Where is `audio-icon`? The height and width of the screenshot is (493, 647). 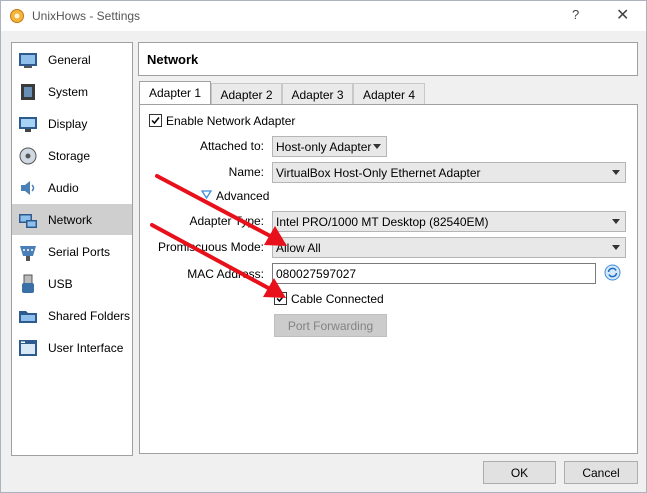 audio-icon is located at coordinates (28, 188).